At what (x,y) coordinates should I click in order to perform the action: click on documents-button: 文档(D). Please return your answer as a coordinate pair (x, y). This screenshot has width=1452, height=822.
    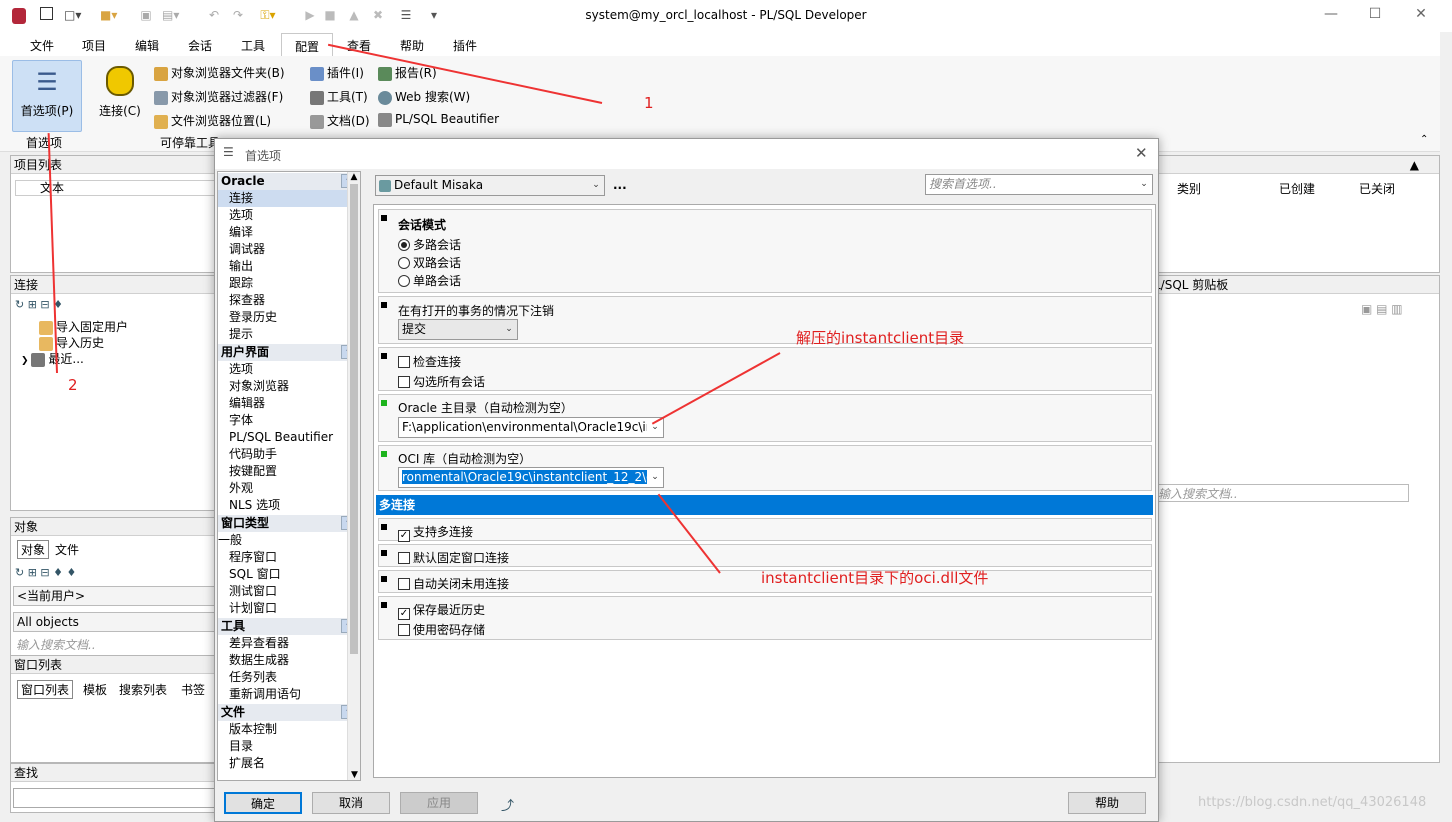
    Looking at the image, I should click on (340, 120).